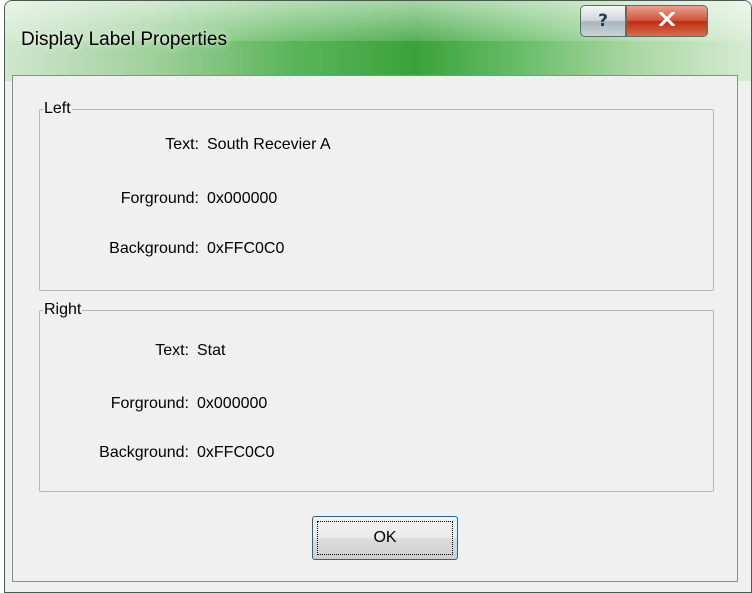 The height and width of the screenshot is (593, 752). I want to click on right-text-label: Text:, so click(172, 350).